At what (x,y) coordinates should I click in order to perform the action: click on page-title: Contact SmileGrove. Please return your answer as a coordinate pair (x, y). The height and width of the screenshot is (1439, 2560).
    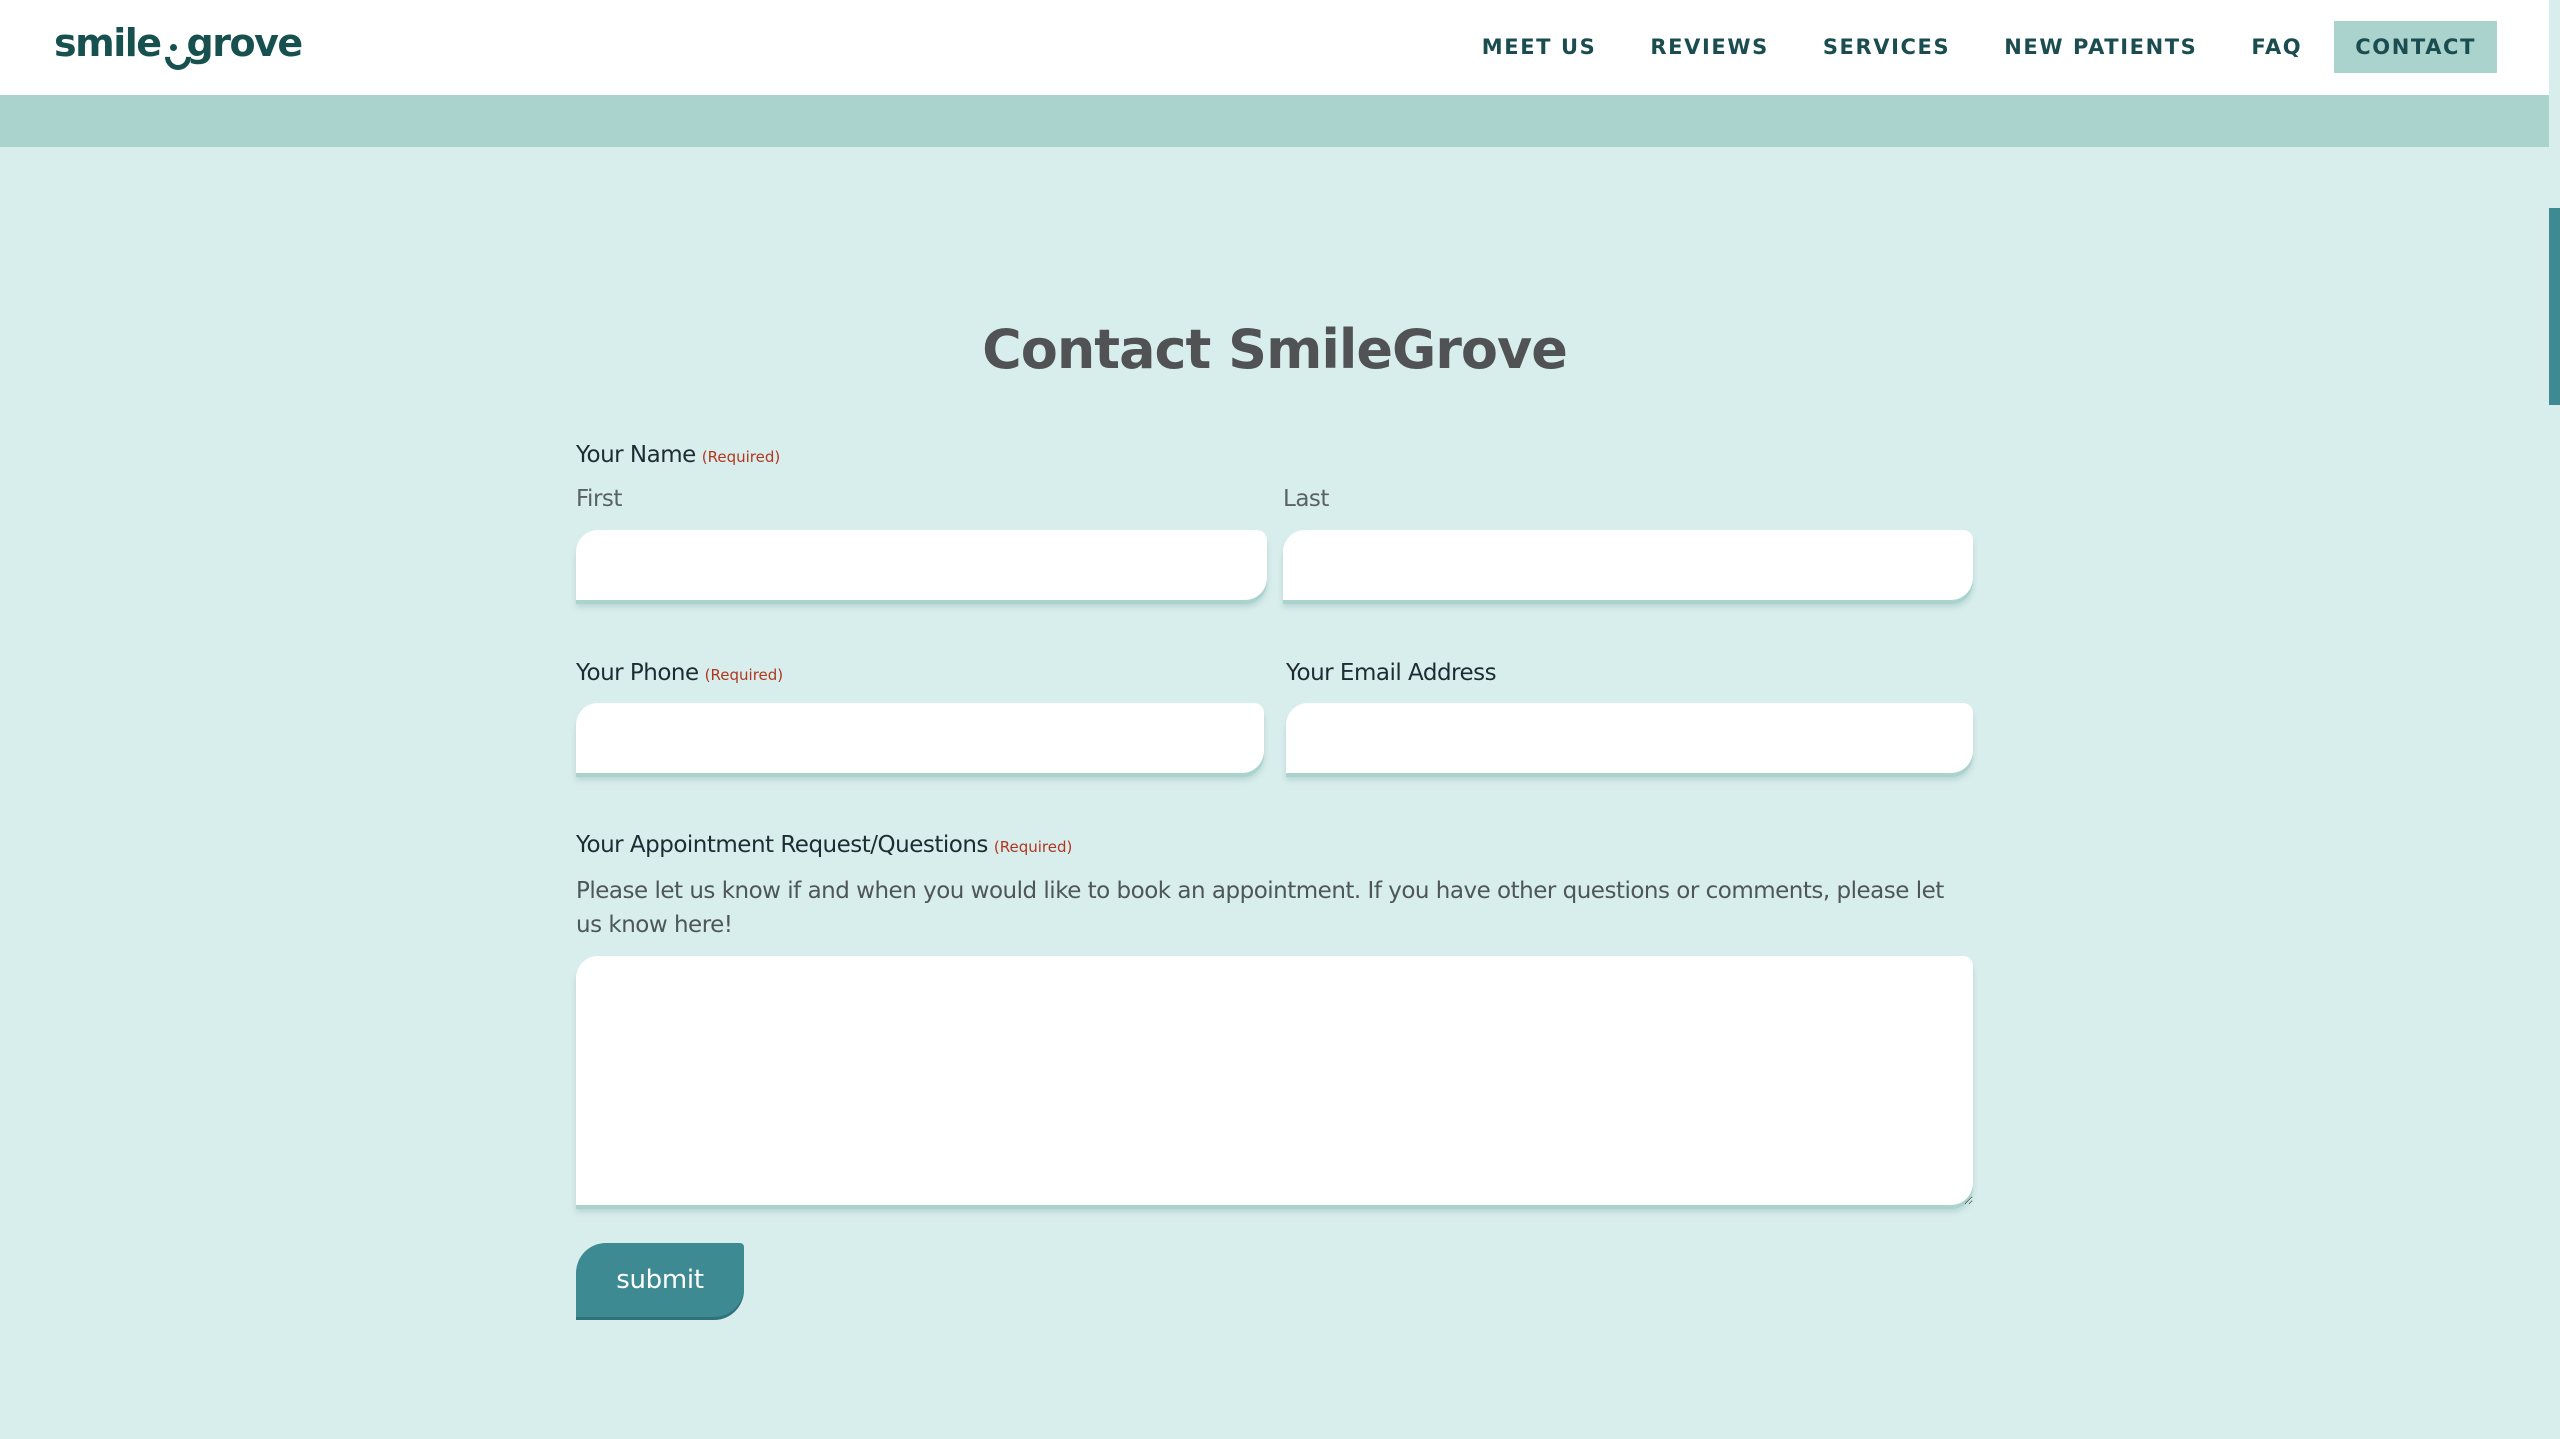
    Looking at the image, I should click on (1275, 349).